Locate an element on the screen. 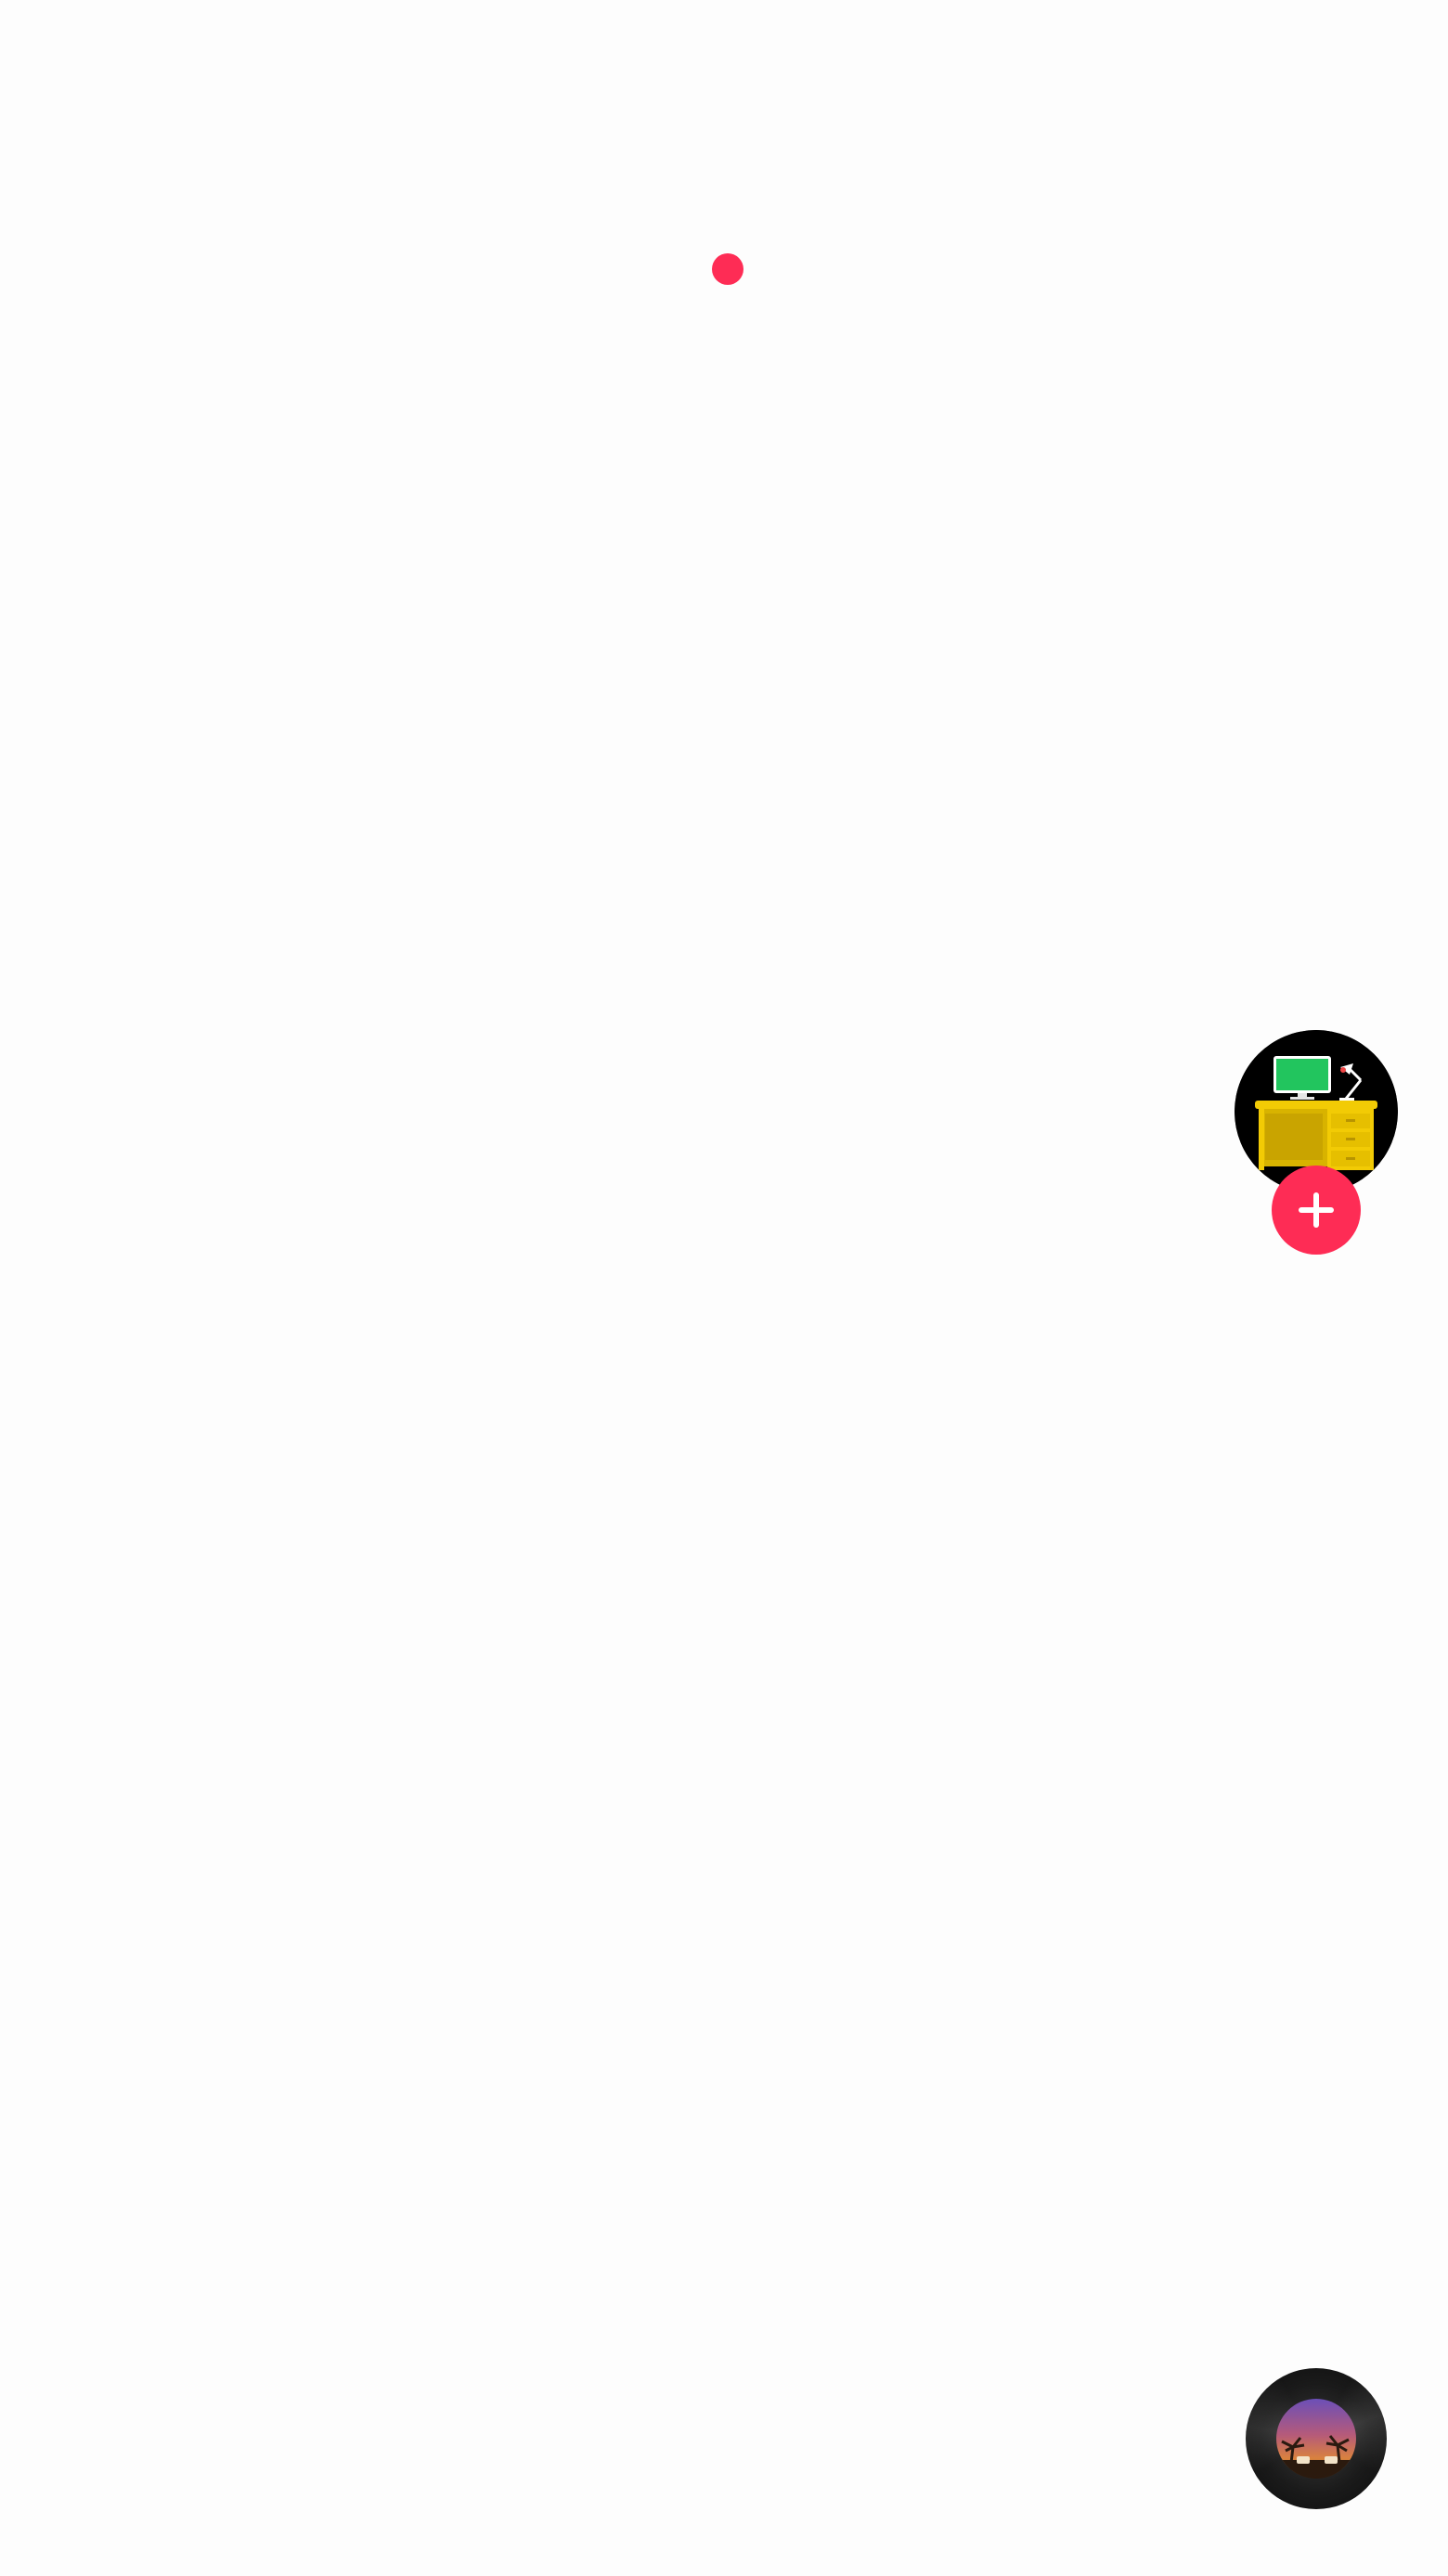 This screenshot has width=1448, height=2576. follow-button is located at coordinates (1316, 1210).